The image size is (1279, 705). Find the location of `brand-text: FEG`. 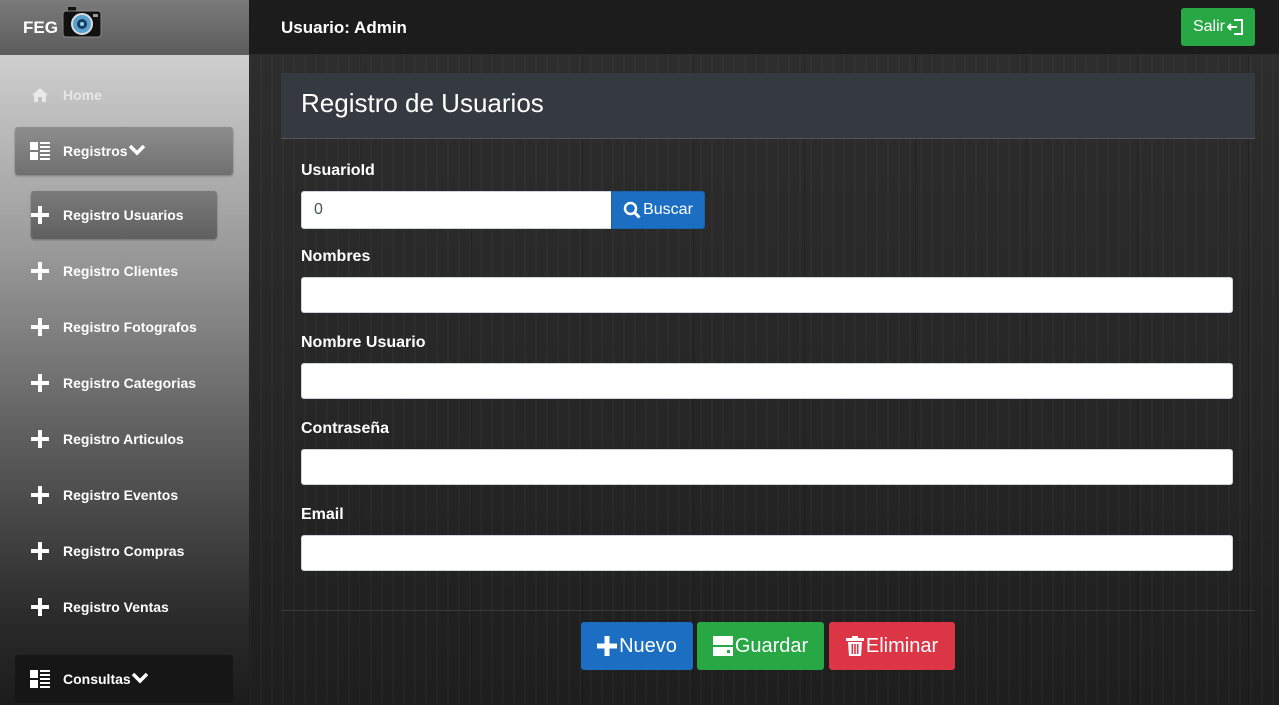

brand-text: FEG is located at coordinates (40, 27).